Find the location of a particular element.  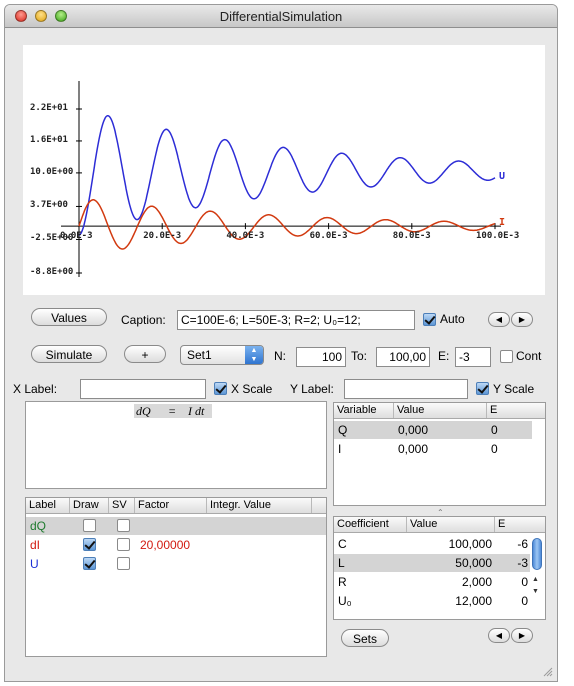

coefficients-col-coefficient: Coefficient is located at coordinates (363, 524).